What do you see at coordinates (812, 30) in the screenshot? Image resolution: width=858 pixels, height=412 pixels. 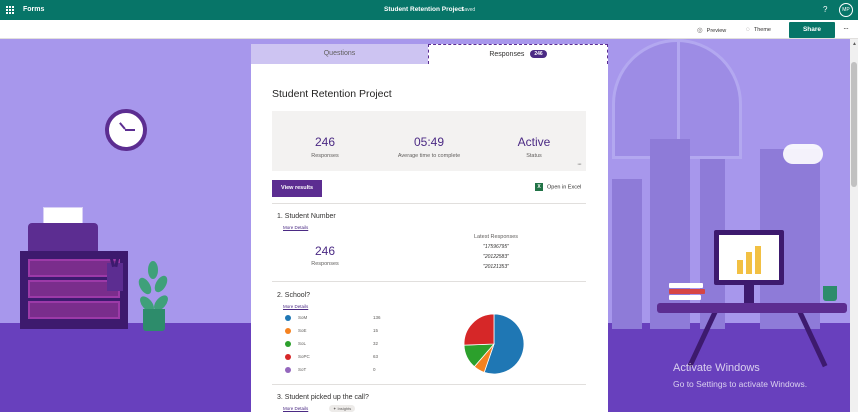 I see `share-button: Share` at bounding box center [812, 30].